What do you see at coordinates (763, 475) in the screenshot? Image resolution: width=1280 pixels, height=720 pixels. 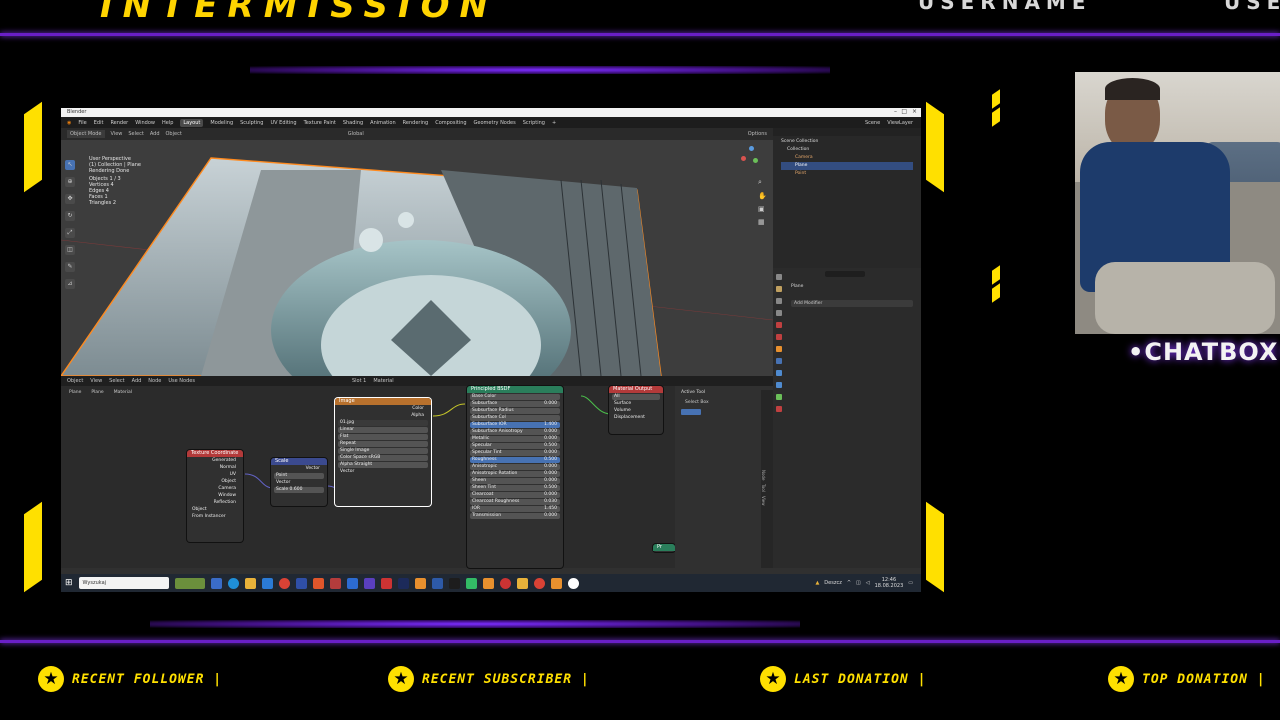 I see `tab-node: Node` at bounding box center [763, 475].